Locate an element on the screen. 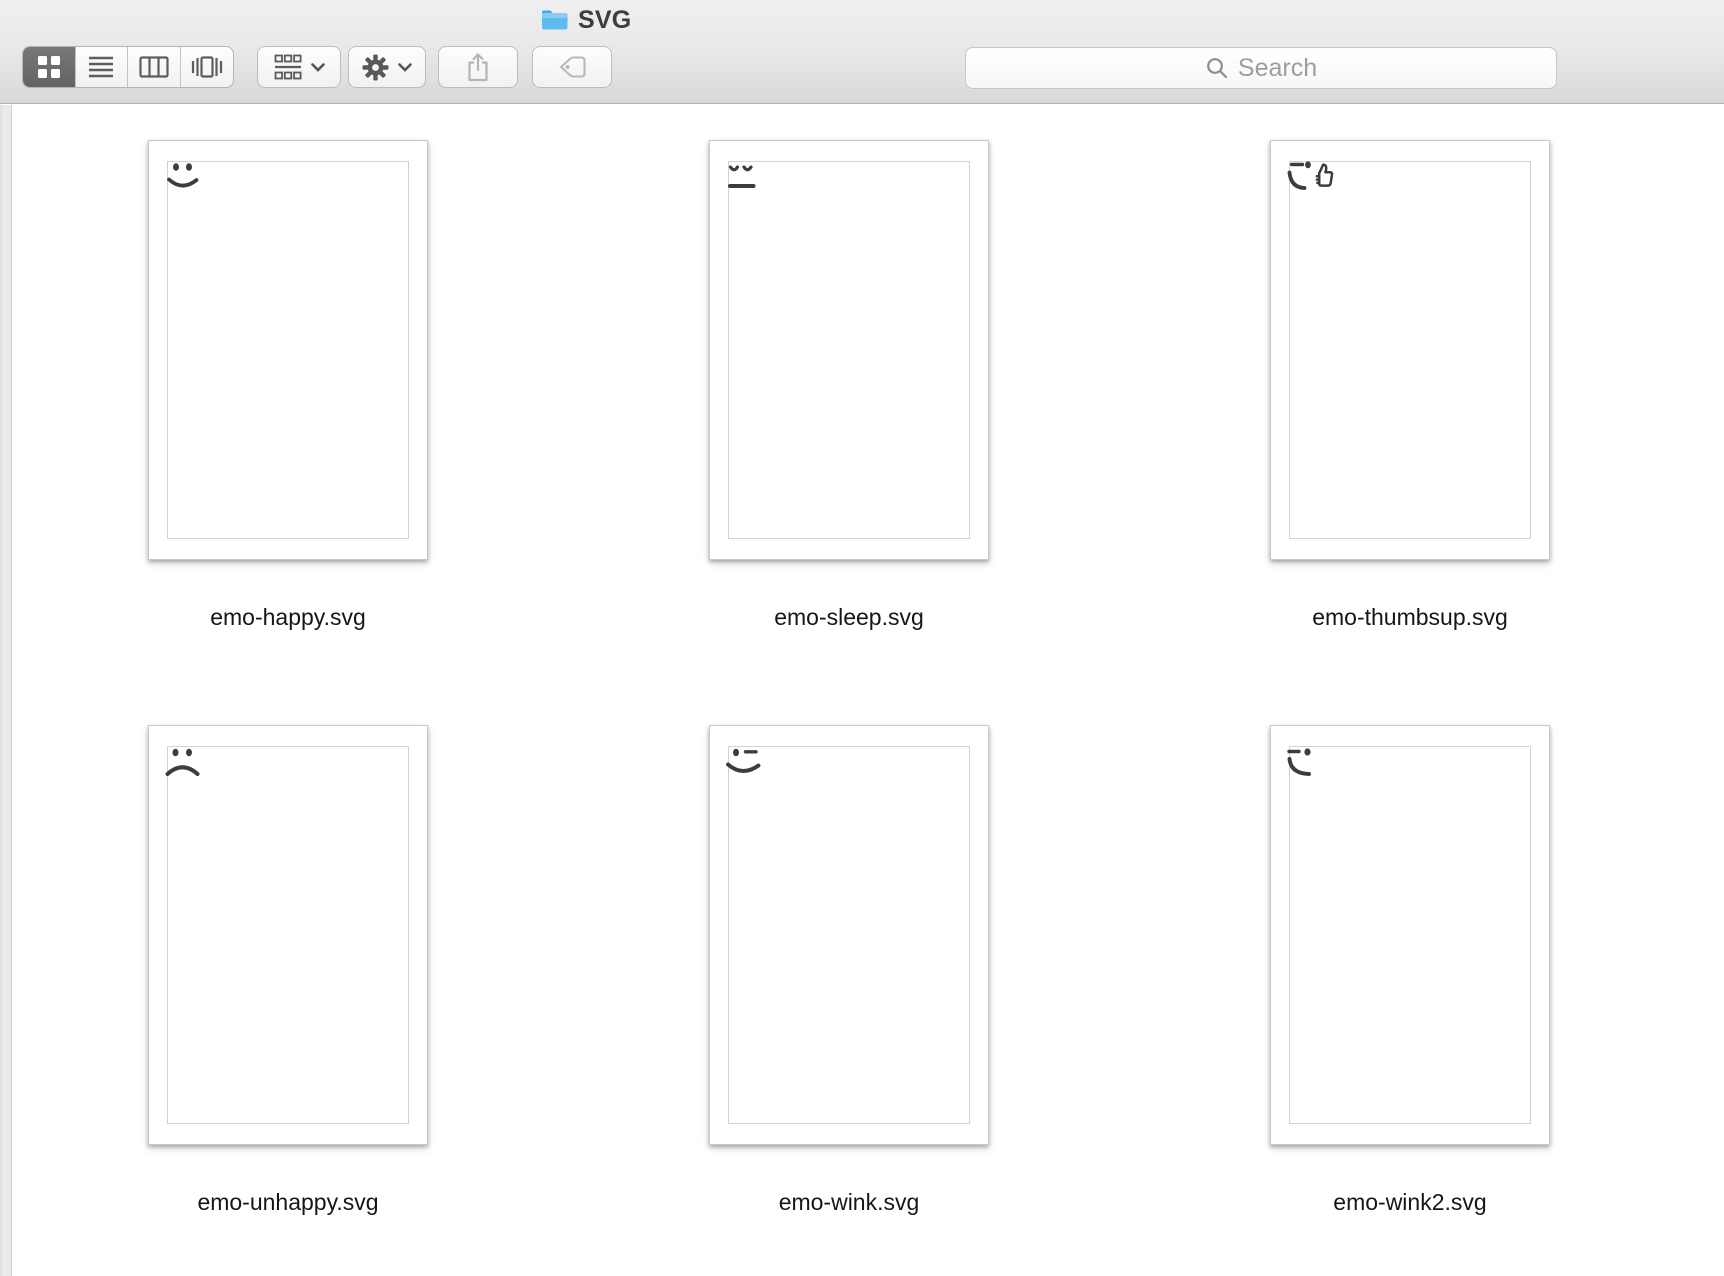  arrange-button is located at coordinates (299, 67).